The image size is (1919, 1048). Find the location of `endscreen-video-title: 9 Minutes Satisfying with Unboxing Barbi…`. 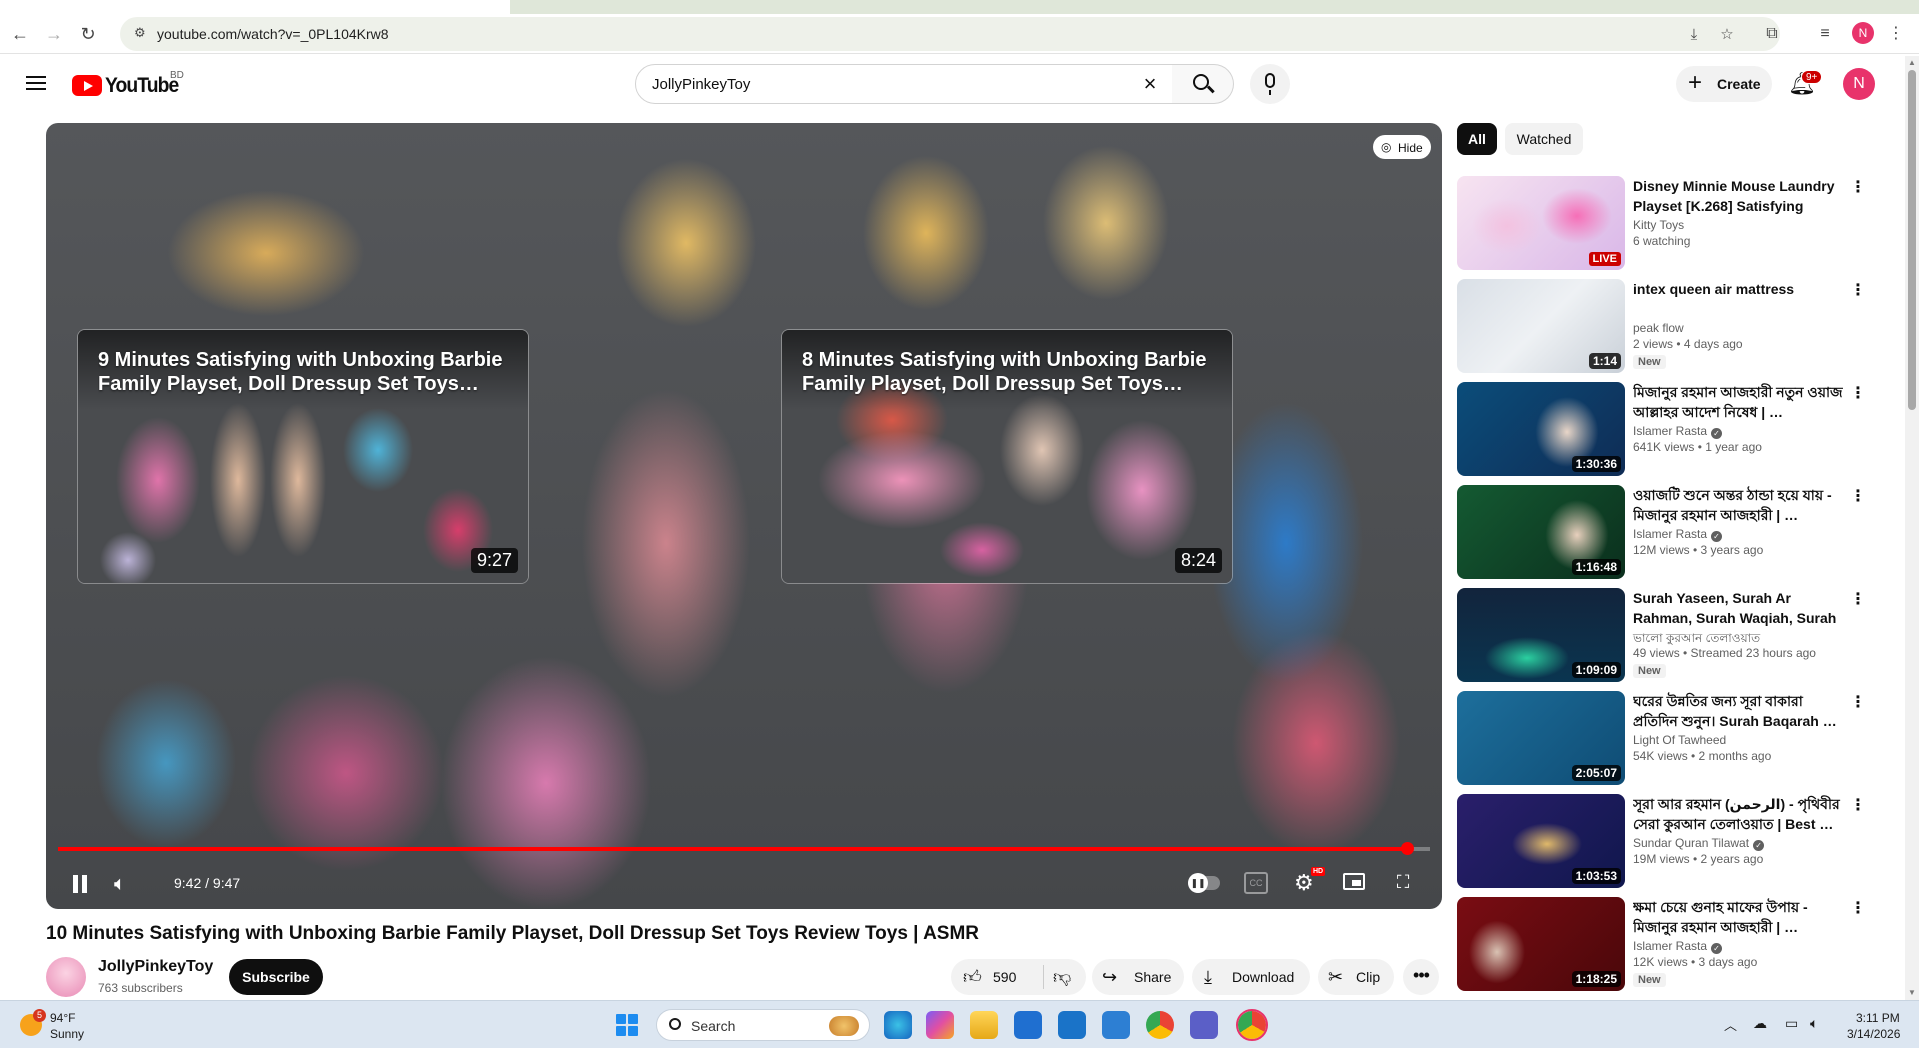

endscreen-video-title: 9 Minutes Satisfying with Unboxing Barbi… is located at coordinates (303, 372).